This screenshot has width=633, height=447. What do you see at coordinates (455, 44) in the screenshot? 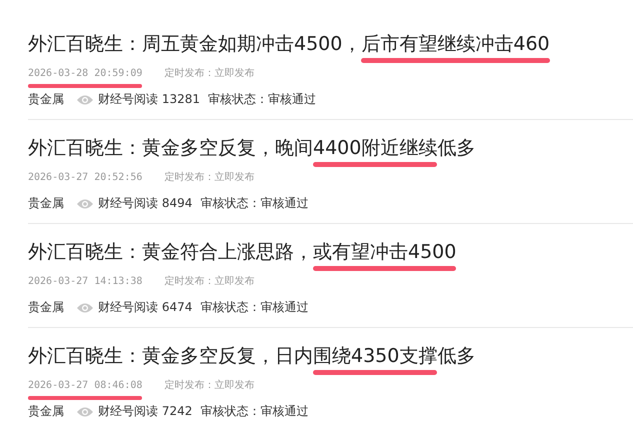
I see `article-title-text: 后市有望继续冲击460` at bounding box center [455, 44].